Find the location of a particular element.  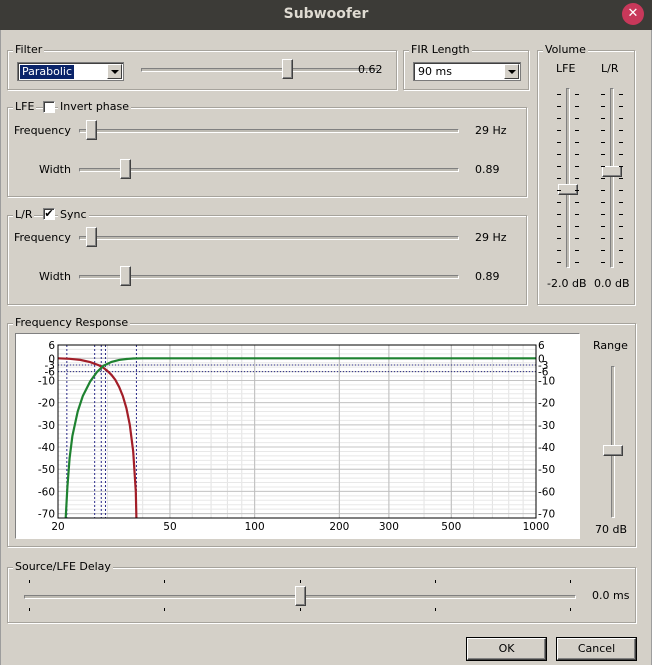

volume-lfe-track is located at coordinates (568, 178).